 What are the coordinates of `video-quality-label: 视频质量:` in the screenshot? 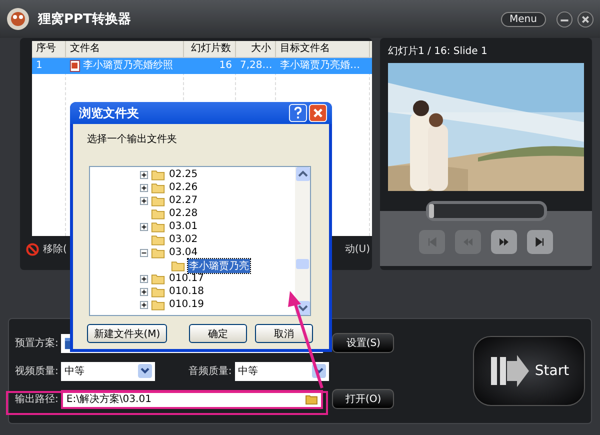 It's located at (36, 371).